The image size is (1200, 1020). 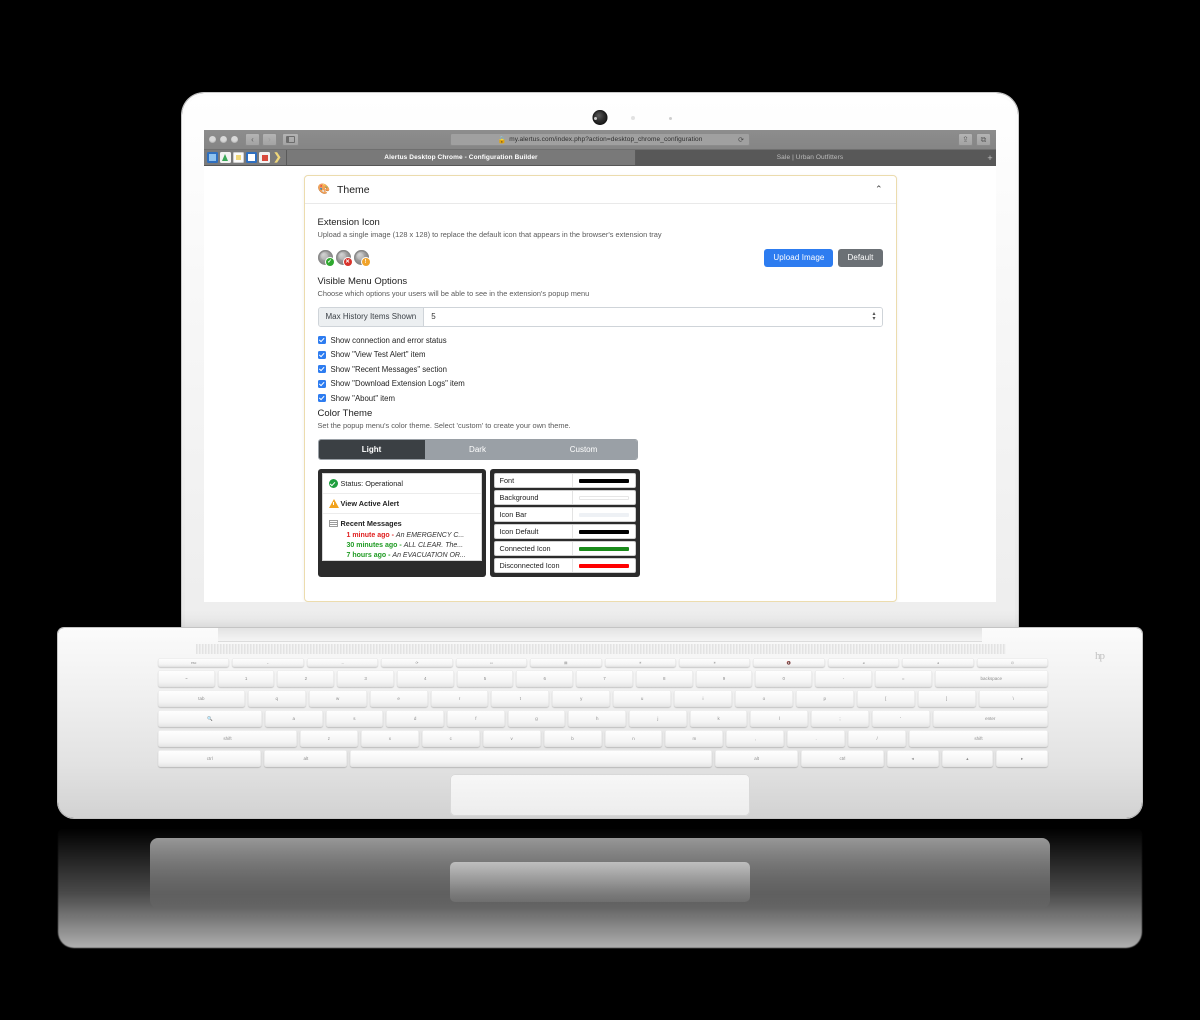 What do you see at coordinates (779, 718) in the screenshot?
I see `key-l: l` at bounding box center [779, 718].